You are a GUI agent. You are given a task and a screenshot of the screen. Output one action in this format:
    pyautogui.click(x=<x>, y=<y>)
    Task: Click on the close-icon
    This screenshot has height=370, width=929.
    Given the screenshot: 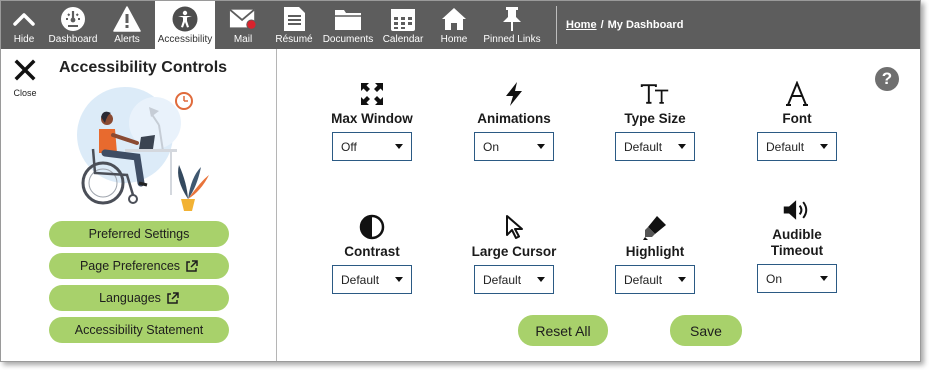 What is the action you would take?
    pyautogui.click(x=25, y=72)
    